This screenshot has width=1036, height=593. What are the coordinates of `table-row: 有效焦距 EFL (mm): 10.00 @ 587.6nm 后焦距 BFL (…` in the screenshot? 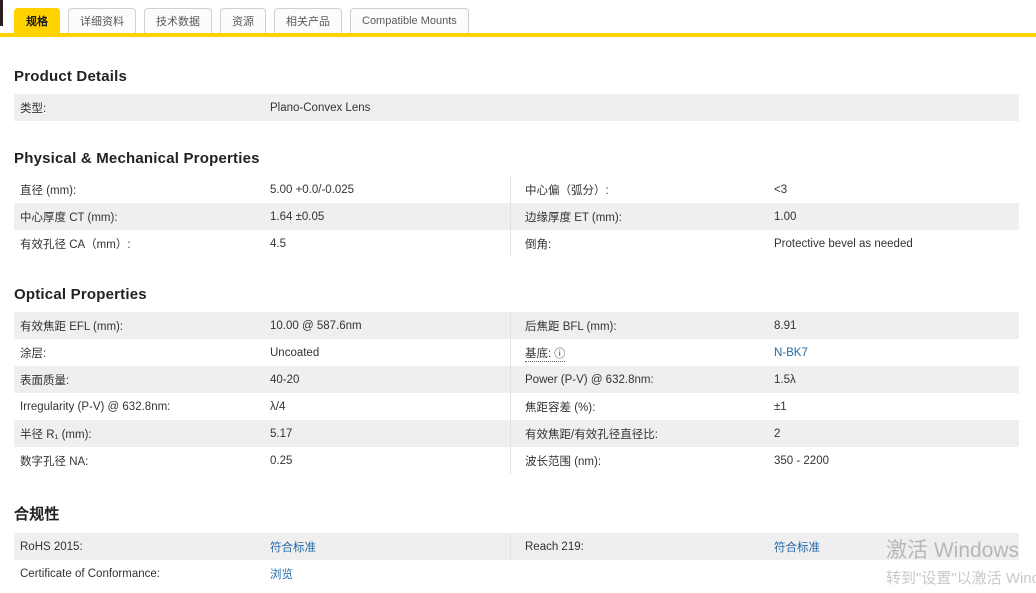 It's located at (516, 325).